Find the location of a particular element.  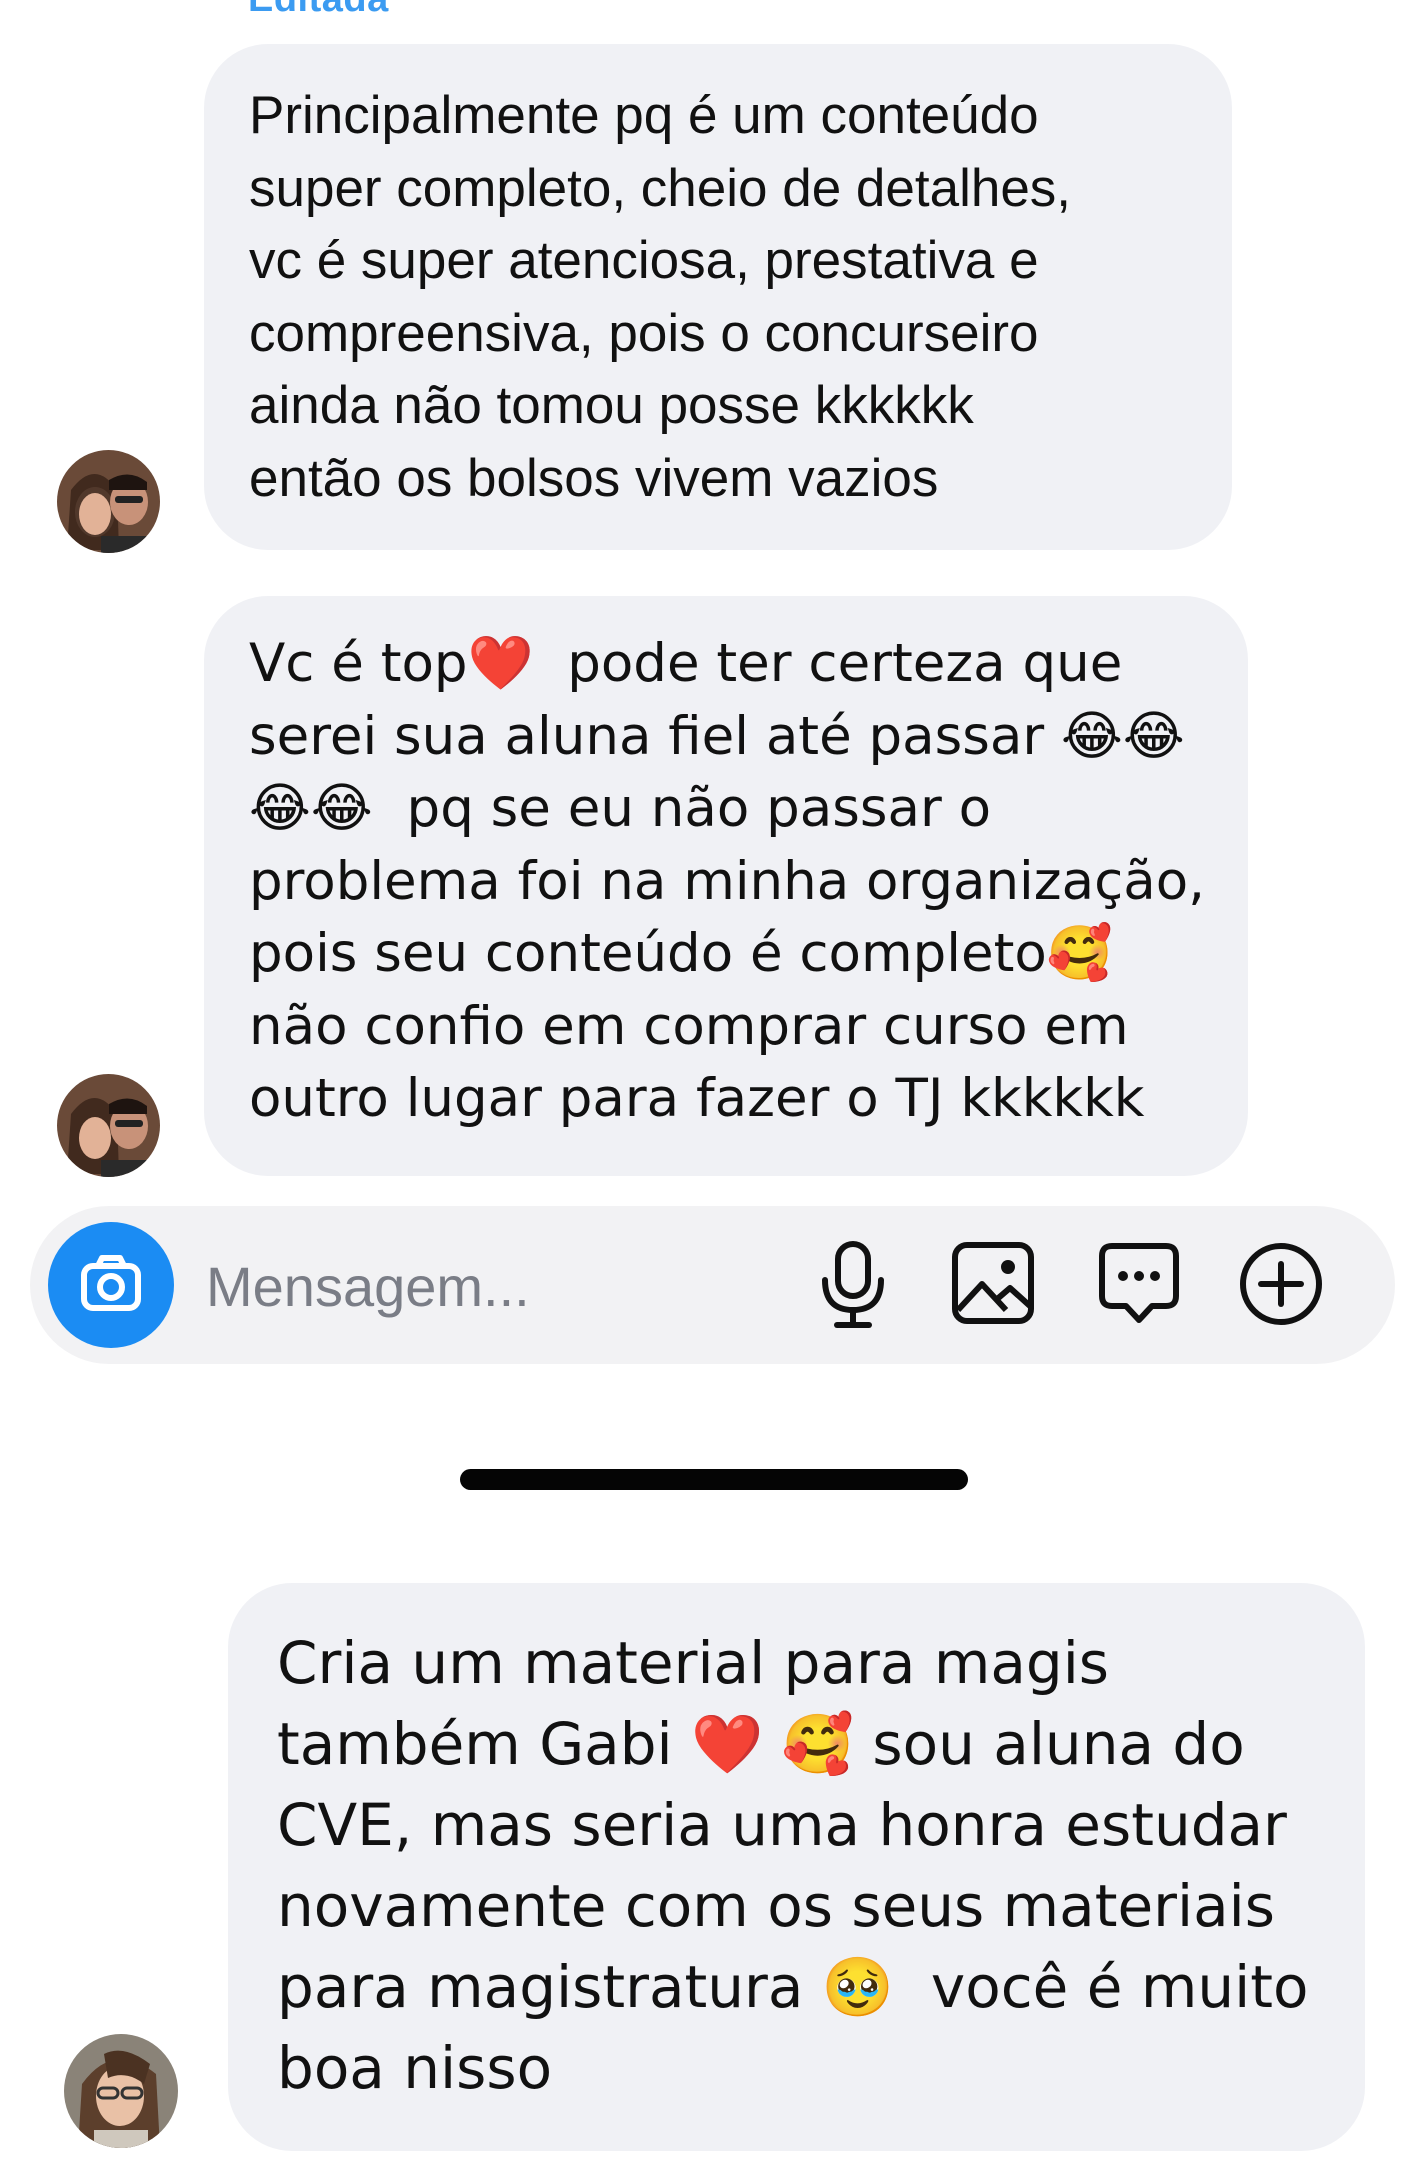

image-icon is located at coordinates (993, 1283).